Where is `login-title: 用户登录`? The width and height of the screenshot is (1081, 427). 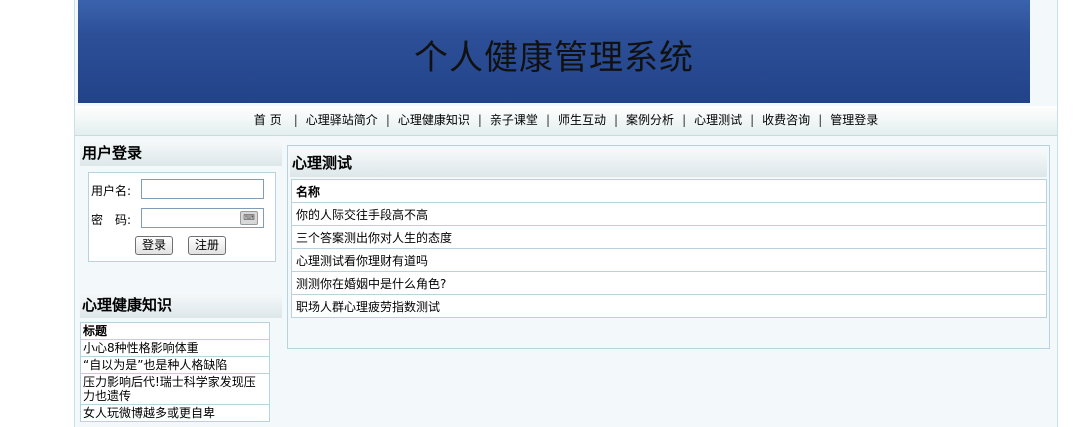 login-title: 用户登录 is located at coordinates (181, 153).